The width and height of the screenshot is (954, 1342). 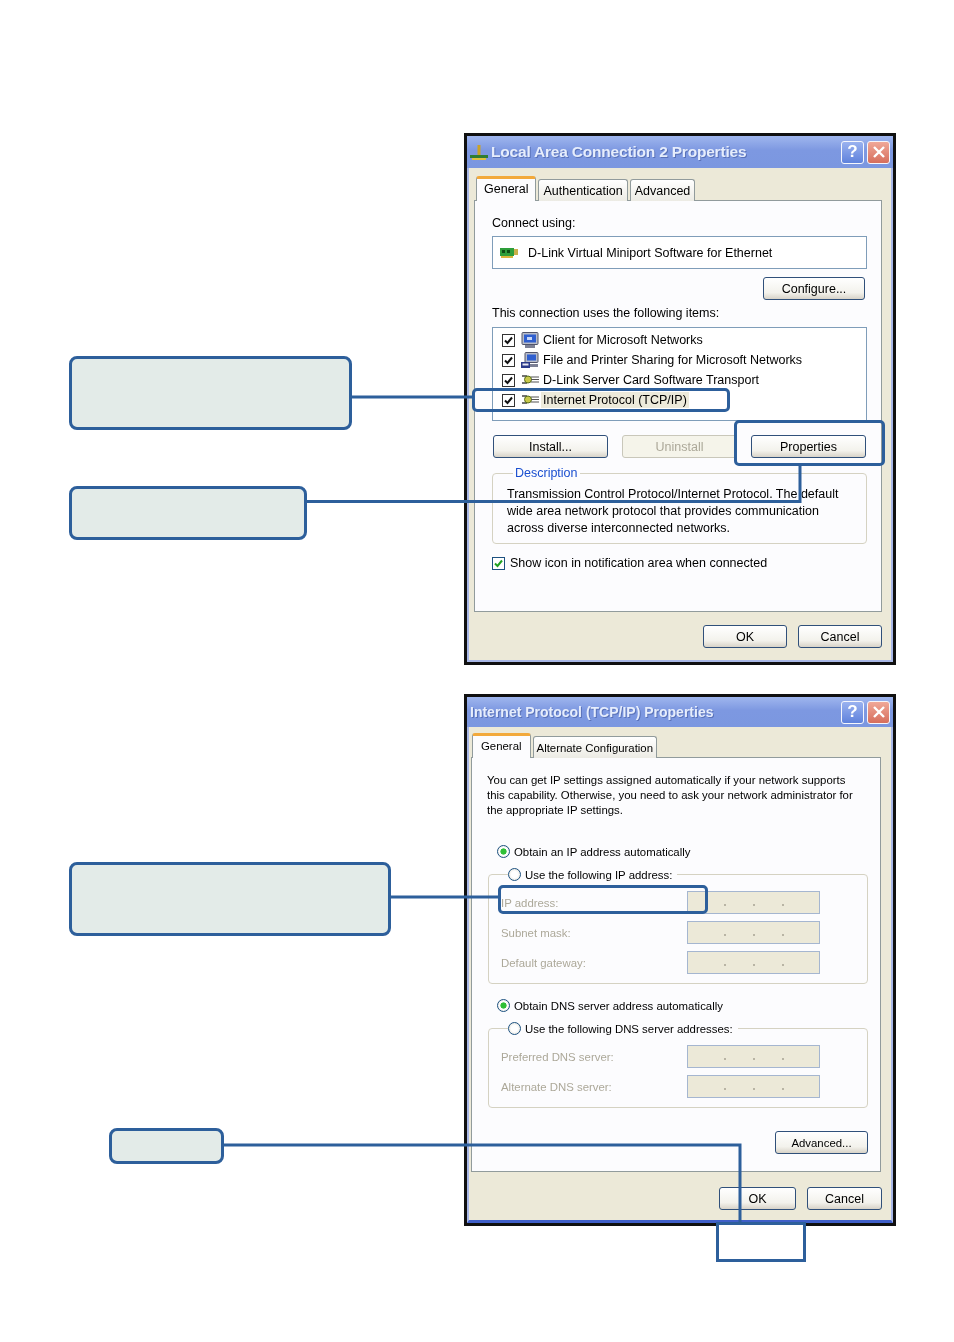 I want to click on field-label: Default gateway:, so click(x=544, y=962).